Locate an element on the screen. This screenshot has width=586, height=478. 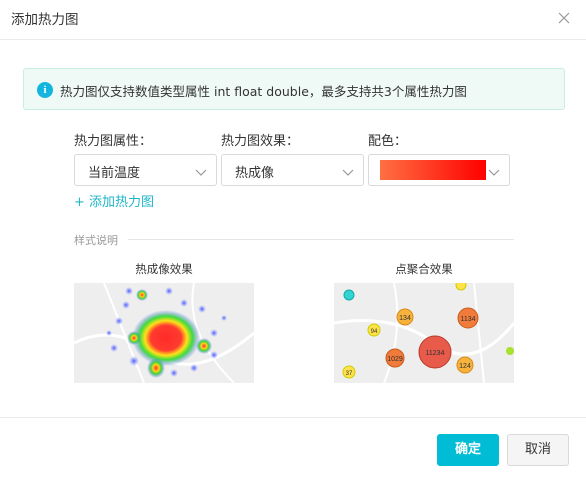
attribute-label: 热力图属性： is located at coordinates (113, 141).